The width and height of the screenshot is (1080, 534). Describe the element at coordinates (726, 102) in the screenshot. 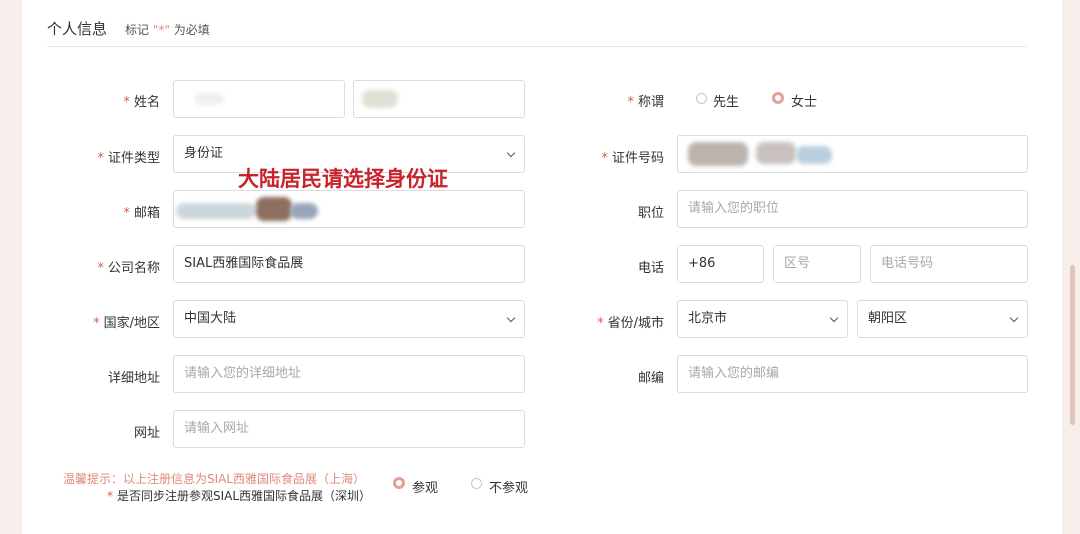

I see `salutation-mr-label: 先生` at that location.